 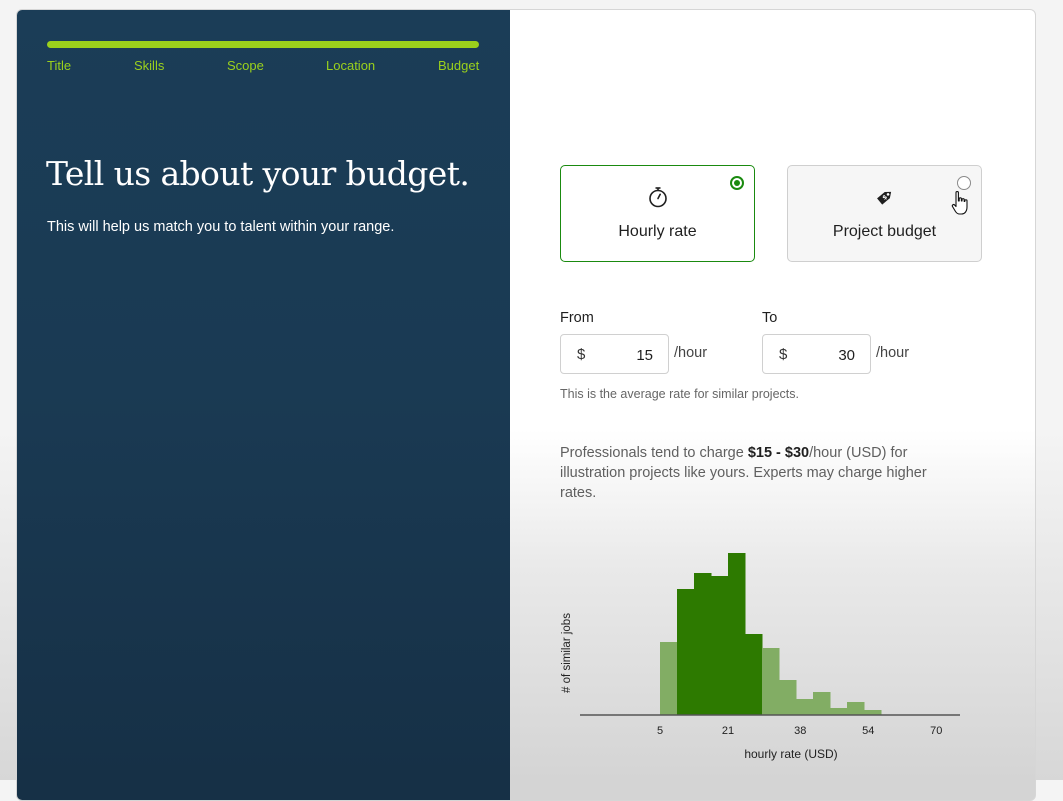 What do you see at coordinates (660, 731) in the screenshot?
I see `x-tick-label-0: 5` at bounding box center [660, 731].